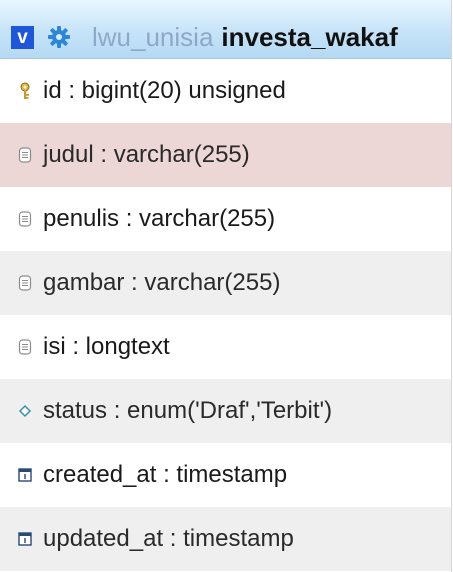 This screenshot has width=453, height=572. I want to click on column-row-id: id : bigint(20) unsigned, so click(225, 91).